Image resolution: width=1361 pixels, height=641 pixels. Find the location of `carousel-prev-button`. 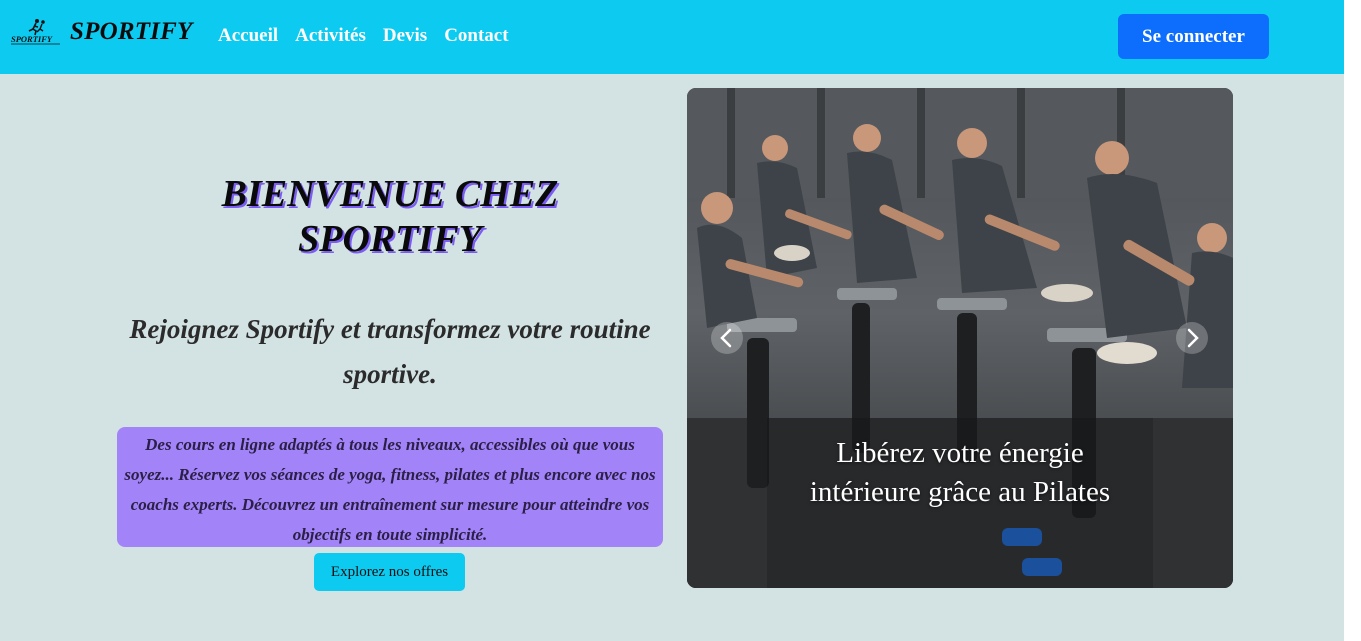

carousel-prev-button is located at coordinates (727, 338).